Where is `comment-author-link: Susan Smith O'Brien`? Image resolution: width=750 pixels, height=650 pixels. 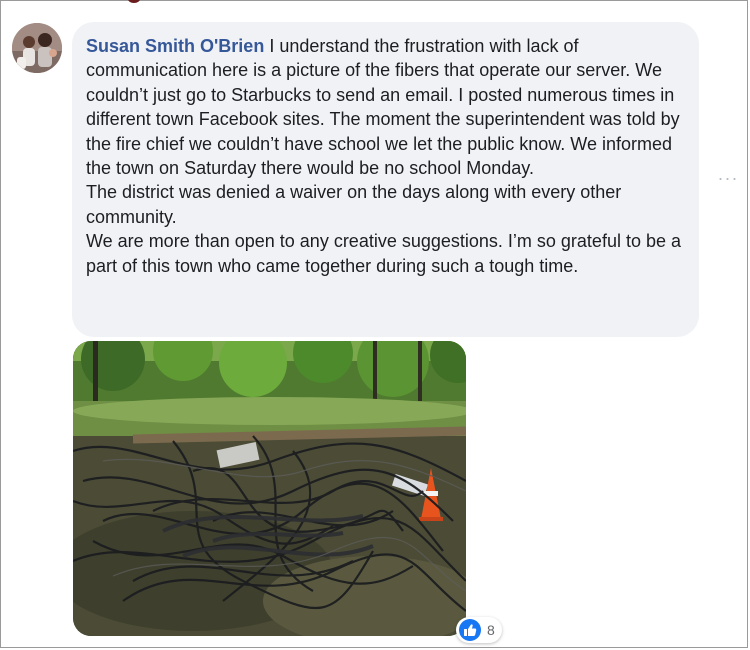
comment-author-link: Susan Smith O'Brien is located at coordinates (175, 46).